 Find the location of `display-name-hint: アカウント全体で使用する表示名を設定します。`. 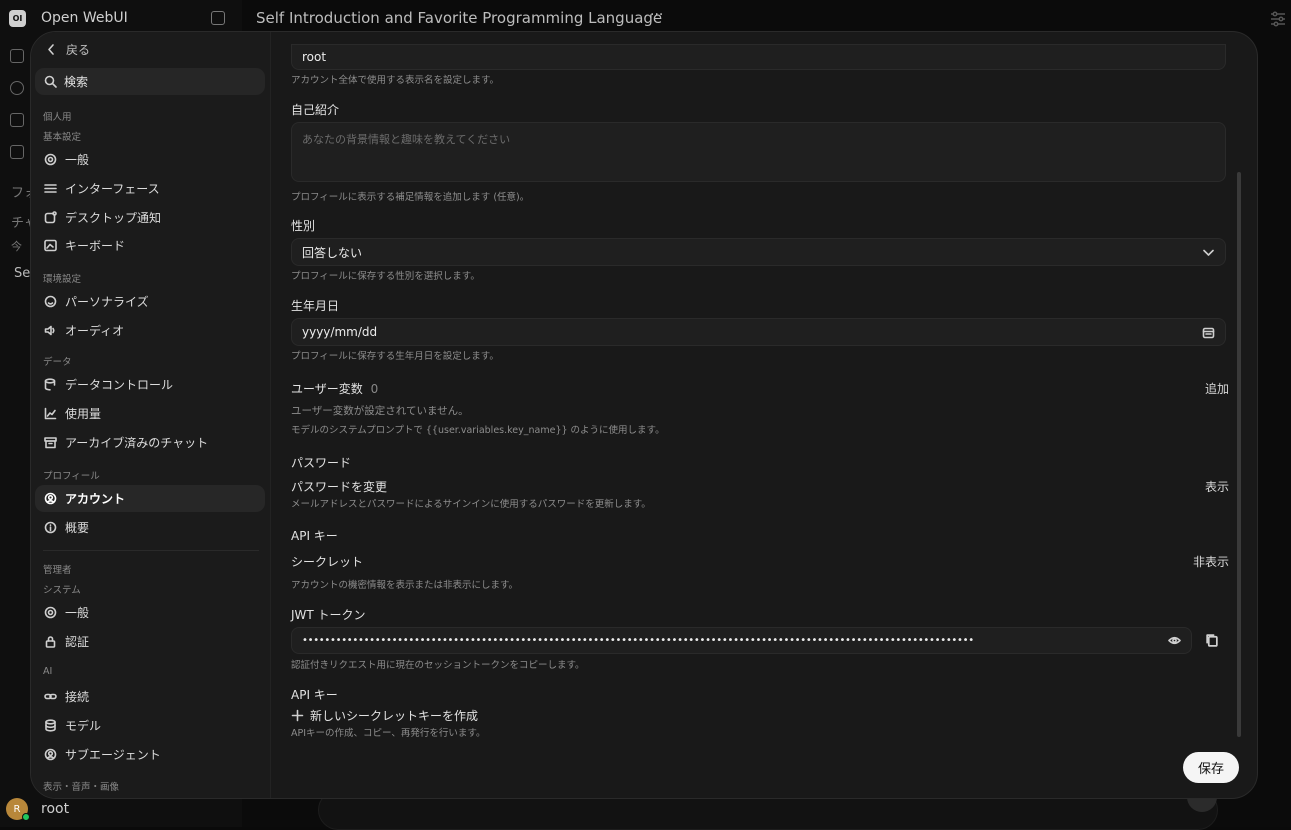

display-name-hint: アカウント全体で使用する表示名を設定します。 is located at coordinates (395, 79).